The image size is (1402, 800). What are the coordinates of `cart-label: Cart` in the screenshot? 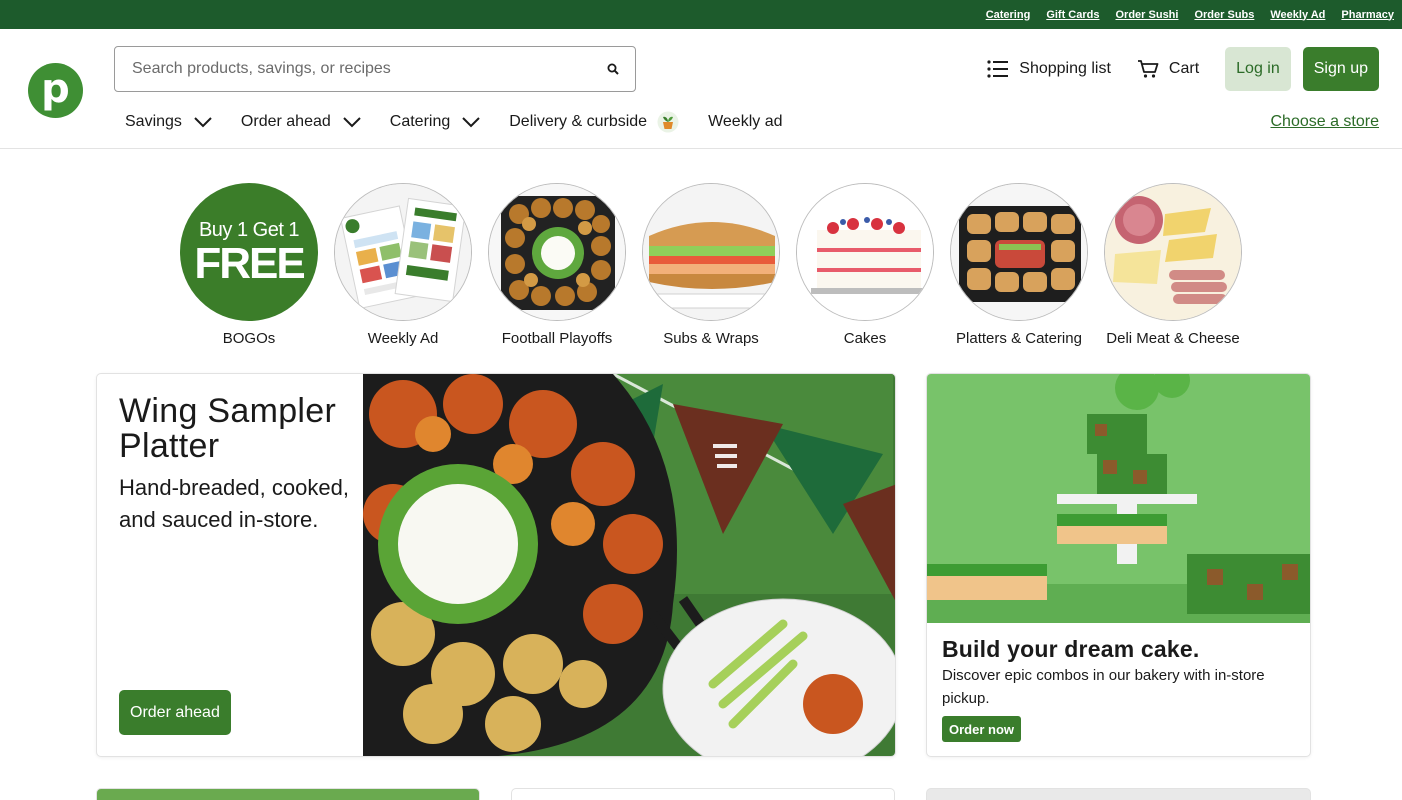 It's located at (1184, 68).